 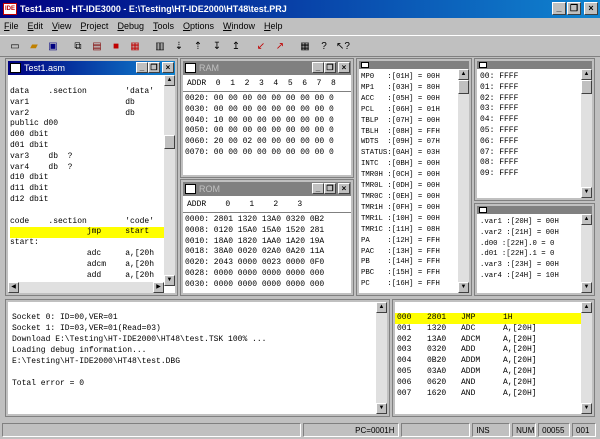 I want to click on disassembly-row: 003 0320 ADD A,[20H], so click(x=488, y=350).